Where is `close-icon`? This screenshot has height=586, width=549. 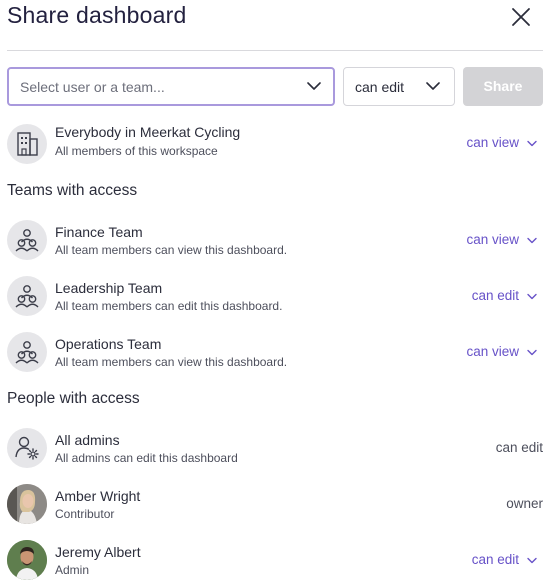 close-icon is located at coordinates (521, 17).